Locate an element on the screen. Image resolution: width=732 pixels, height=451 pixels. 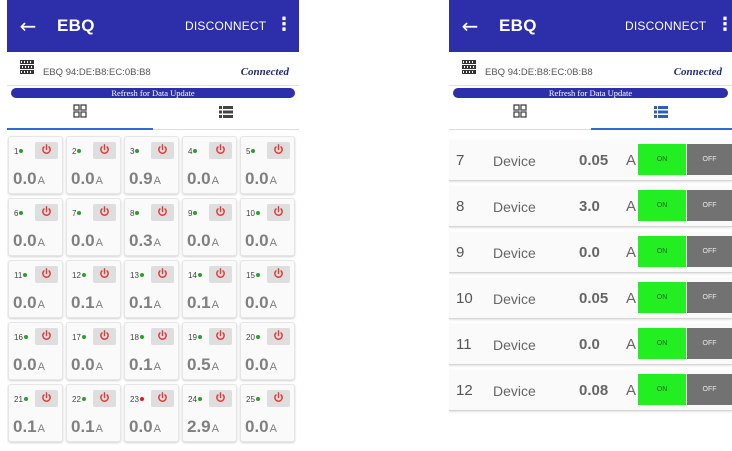
channel-number: 14 is located at coordinates (195, 275).